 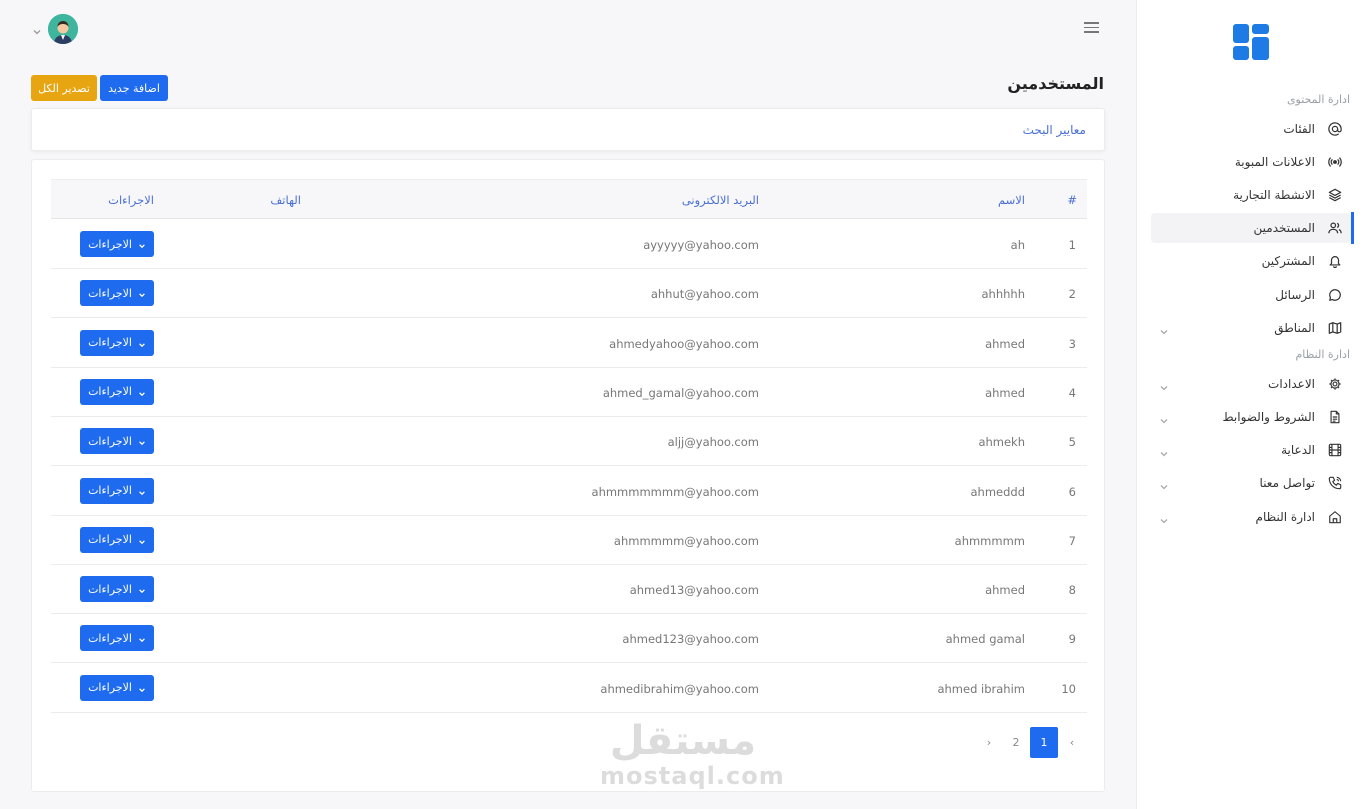 What do you see at coordinates (134, 88) in the screenshot?
I see `add-new-button: اضافة جديد` at bounding box center [134, 88].